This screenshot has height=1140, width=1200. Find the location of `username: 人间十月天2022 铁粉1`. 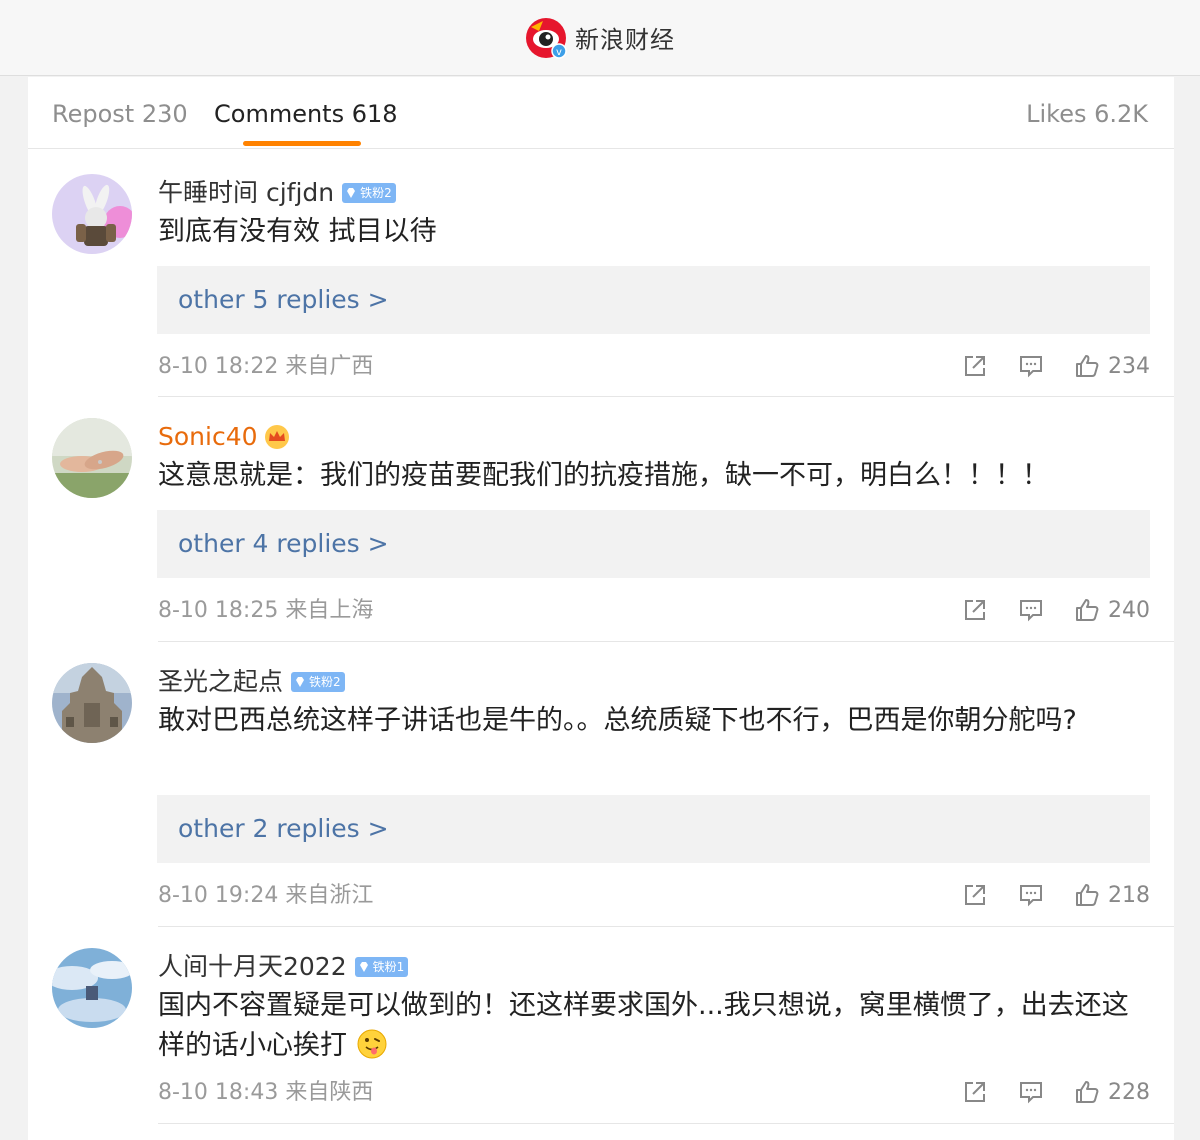

username: 人间十月天2022 铁粉1 is located at coordinates (283, 967).